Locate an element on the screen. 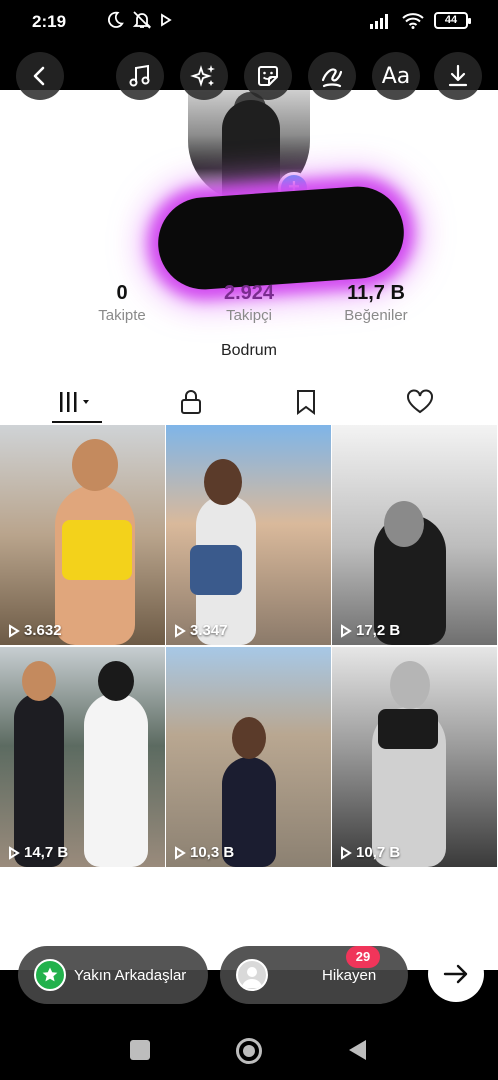 This screenshot has width=498, height=1080. sticker-icon is located at coordinates (268, 76).